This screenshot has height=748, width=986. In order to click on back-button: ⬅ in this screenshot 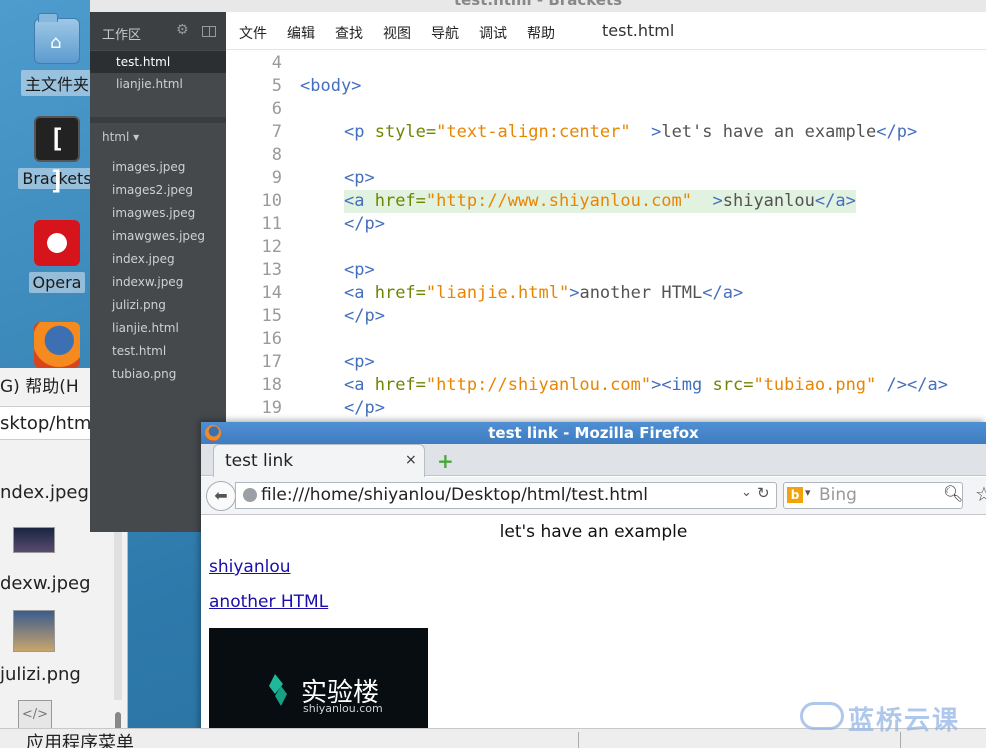, I will do `click(221, 496)`.